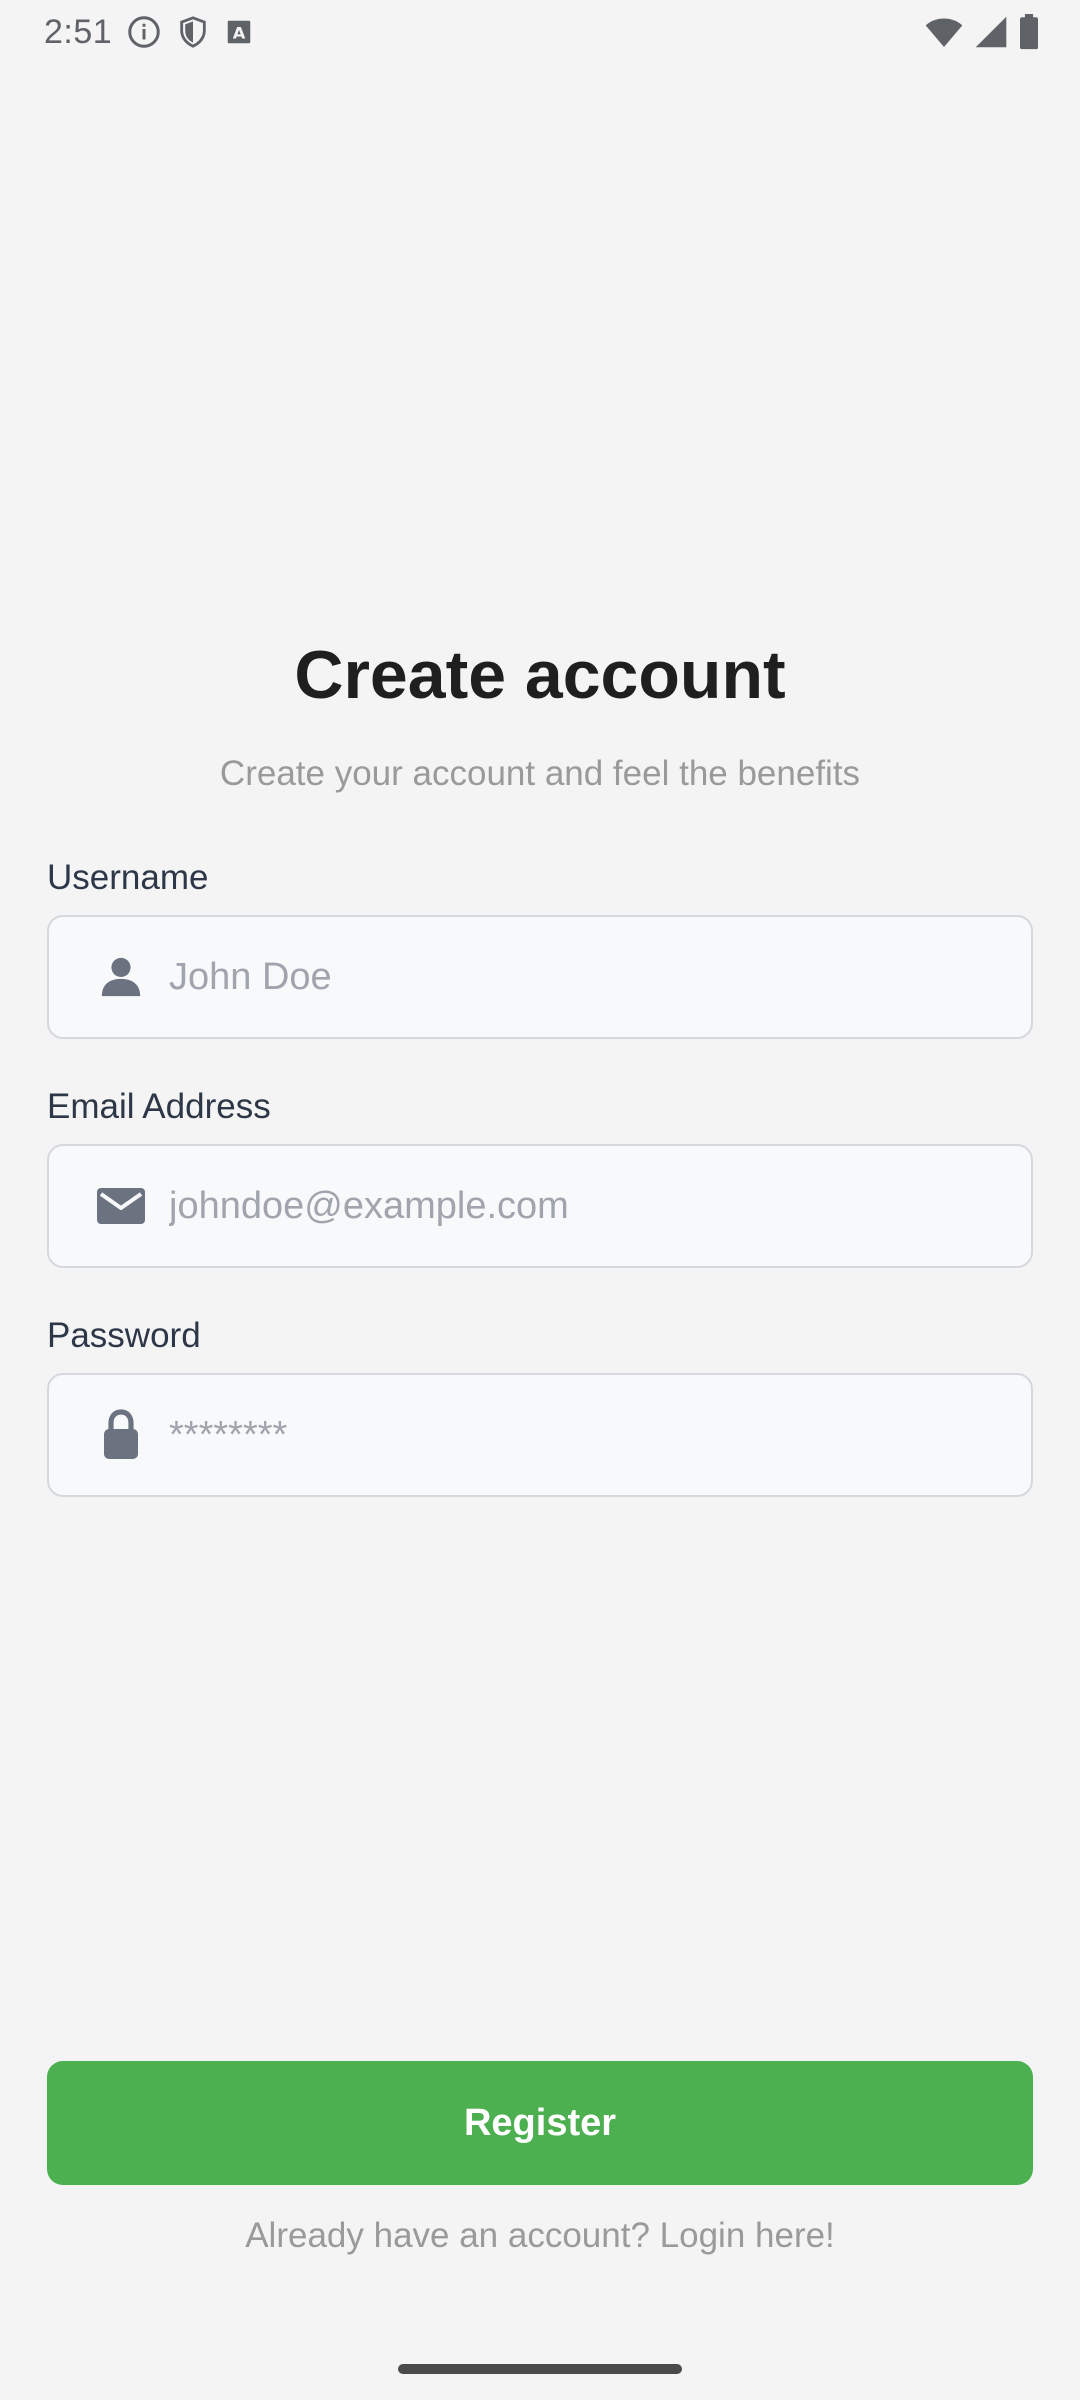 The height and width of the screenshot is (2400, 1080). I want to click on battery-icon, so click(1029, 32).